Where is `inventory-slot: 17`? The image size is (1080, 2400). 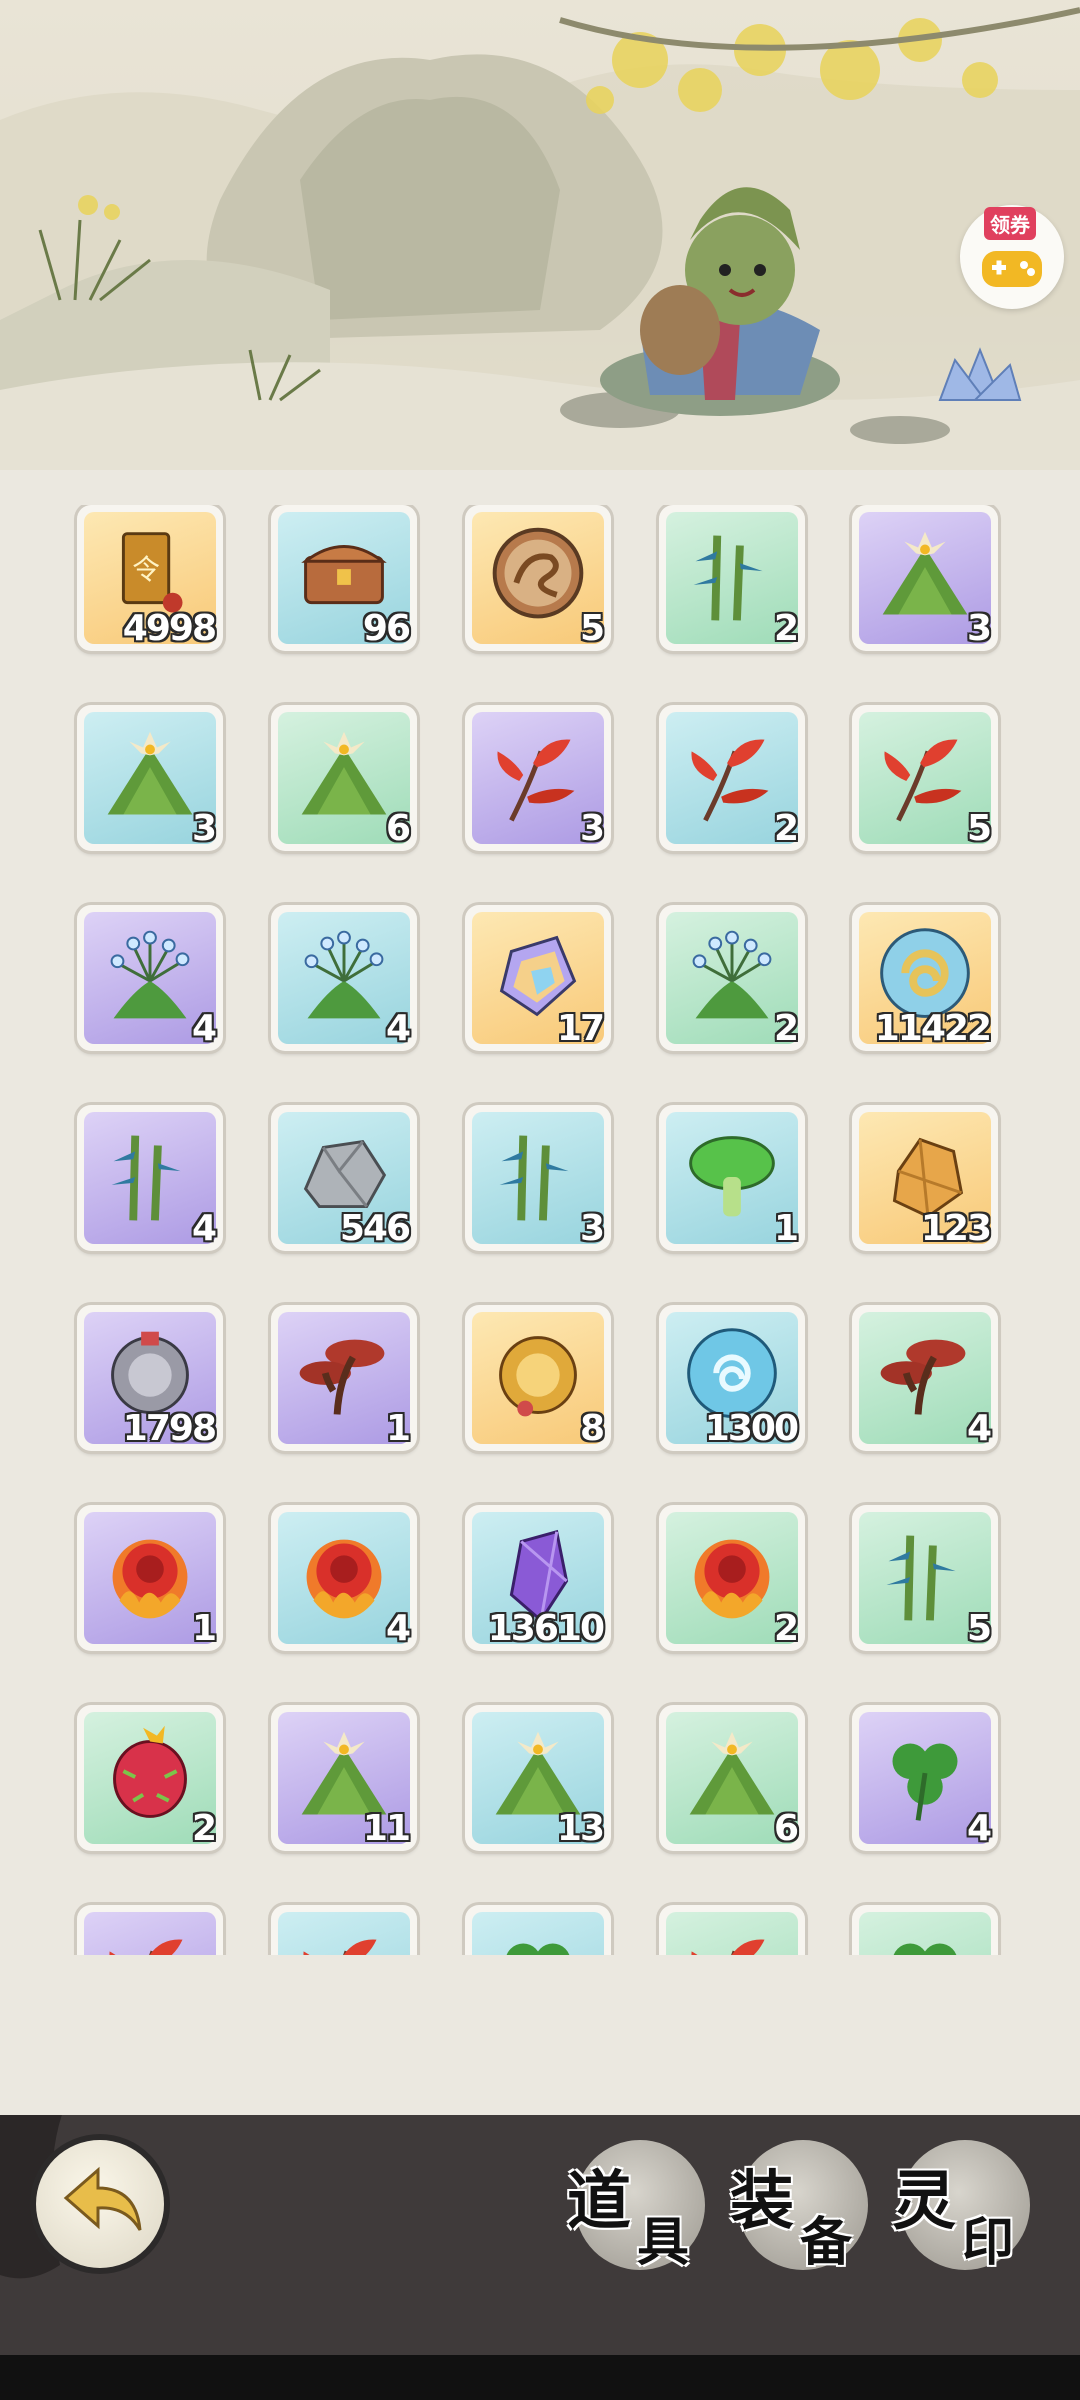
inventory-slot: 17 is located at coordinates (538, 978).